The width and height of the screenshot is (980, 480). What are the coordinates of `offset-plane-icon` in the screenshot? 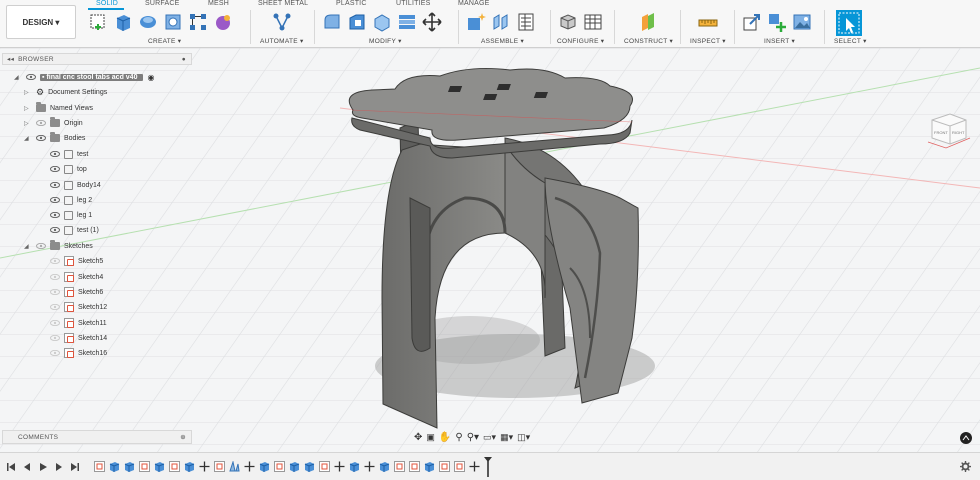 It's located at (648, 22).